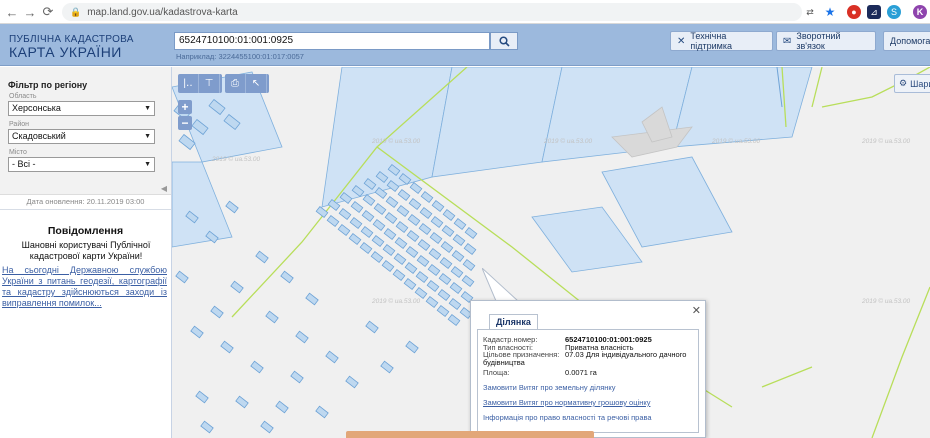  I want to click on print-icon: ⎙, so click(235, 83).